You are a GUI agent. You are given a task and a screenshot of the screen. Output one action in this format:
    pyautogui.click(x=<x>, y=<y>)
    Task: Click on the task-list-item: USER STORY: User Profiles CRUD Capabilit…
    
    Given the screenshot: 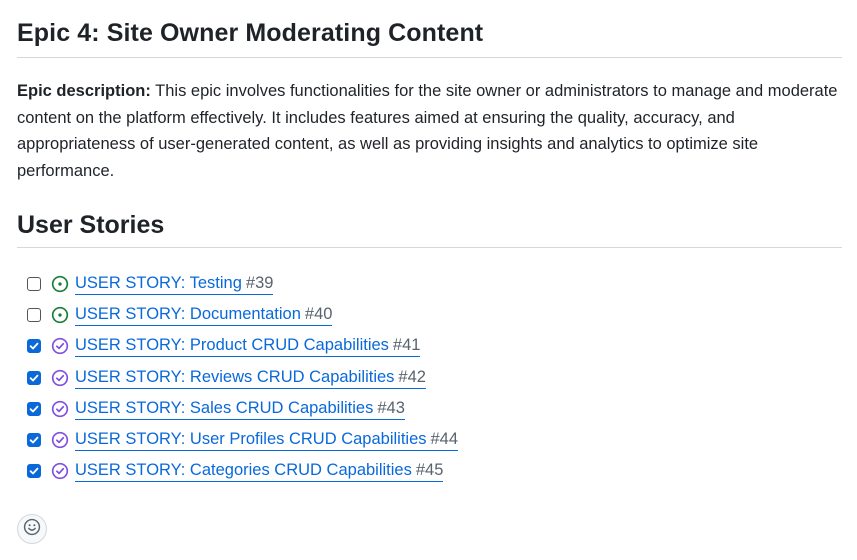 What is the action you would take?
    pyautogui.click(x=429, y=439)
    